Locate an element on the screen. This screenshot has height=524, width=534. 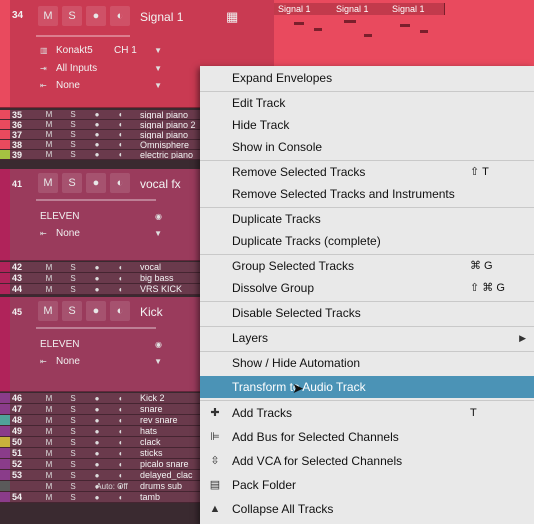
channel-select: CH 1 is located at coordinates (125, 51).